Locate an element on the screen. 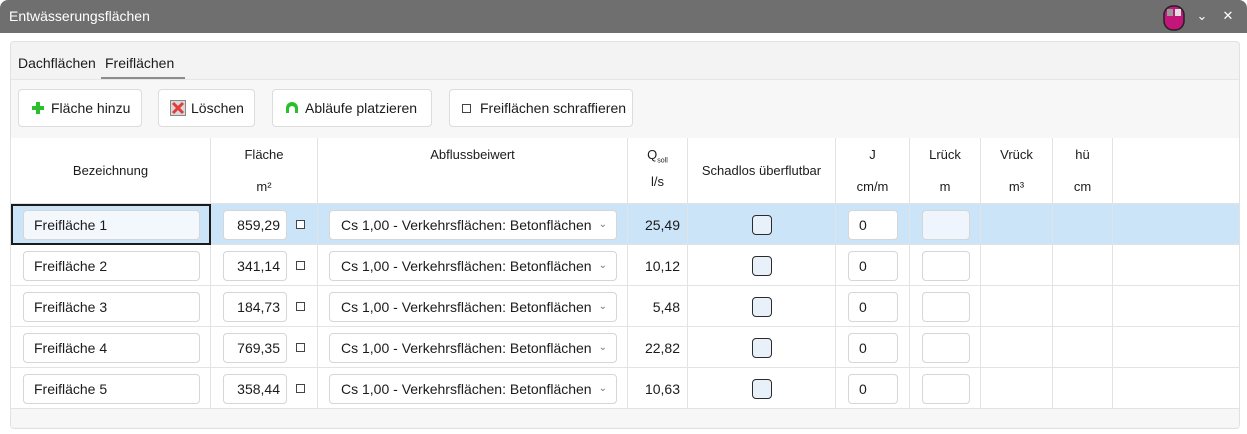  drain-icon is located at coordinates (292, 107).